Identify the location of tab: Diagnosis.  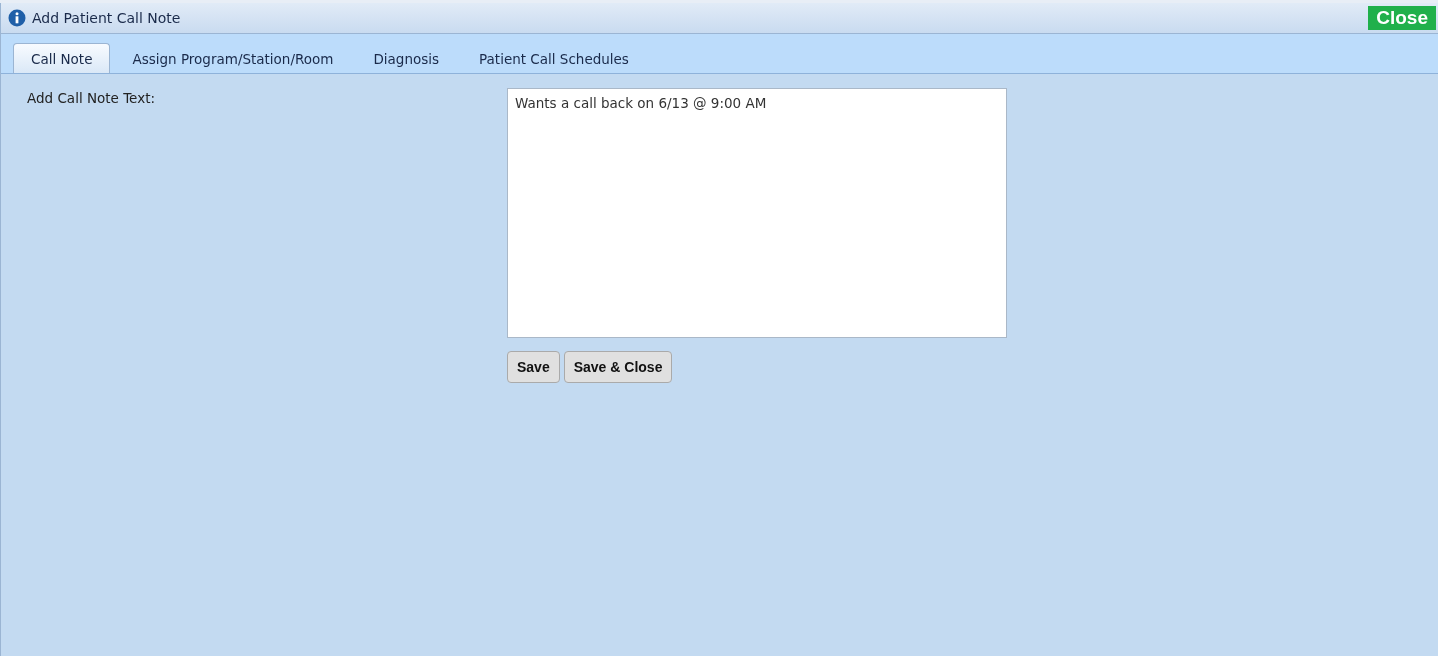
(406, 58).